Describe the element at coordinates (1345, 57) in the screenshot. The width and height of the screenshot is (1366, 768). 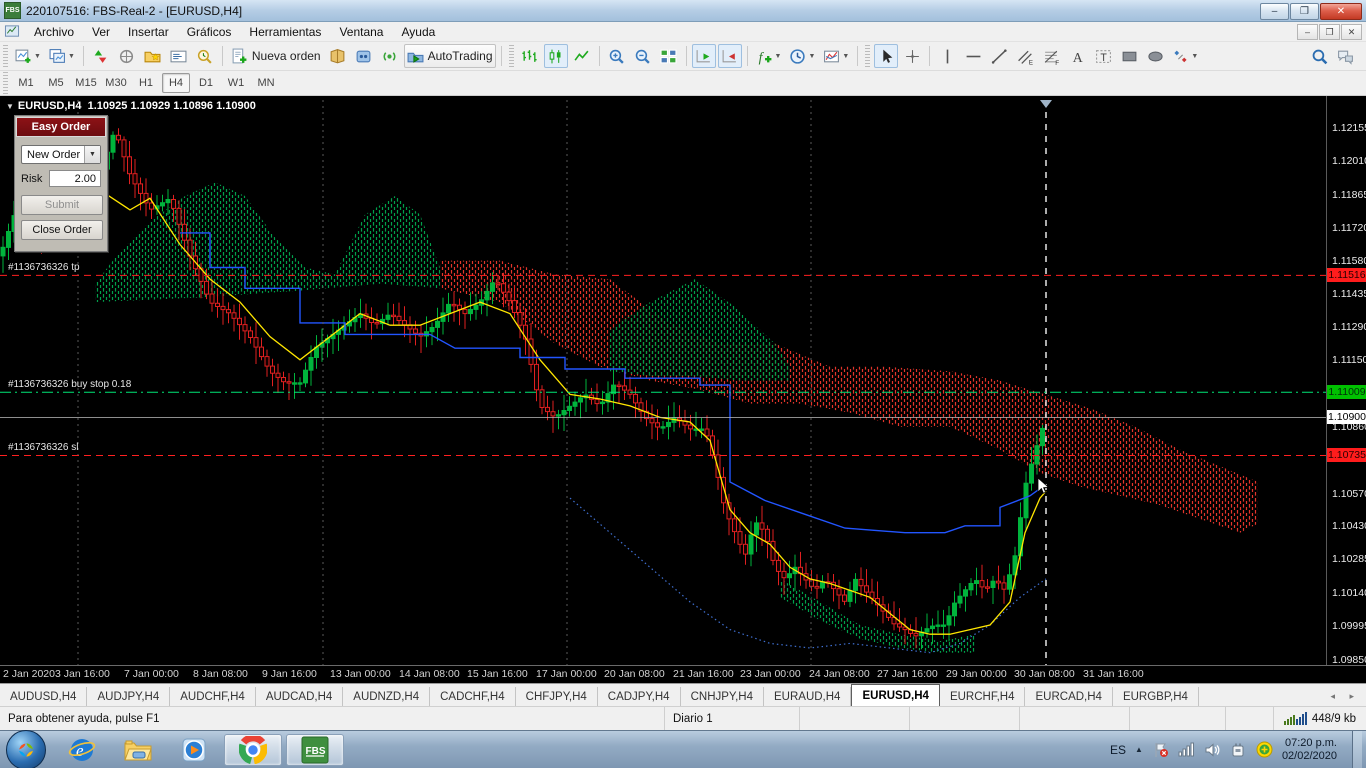
I see `community-button` at that location.